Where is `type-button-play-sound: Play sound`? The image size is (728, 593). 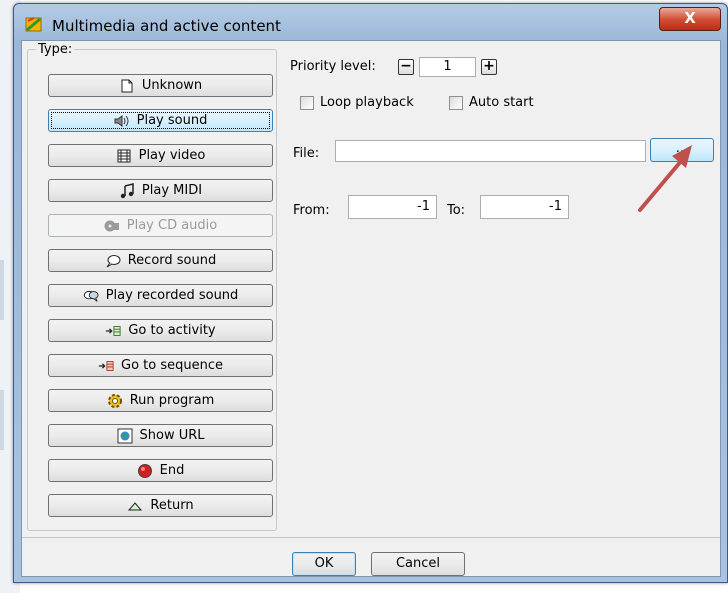
type-button-play-sound: Play sound is located at coordinates (160, 120).